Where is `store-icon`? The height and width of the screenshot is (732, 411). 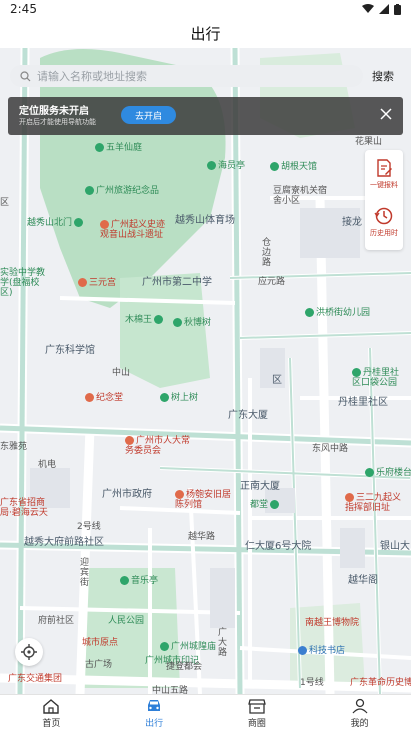 store-icon is located at coordinates (257, 706).